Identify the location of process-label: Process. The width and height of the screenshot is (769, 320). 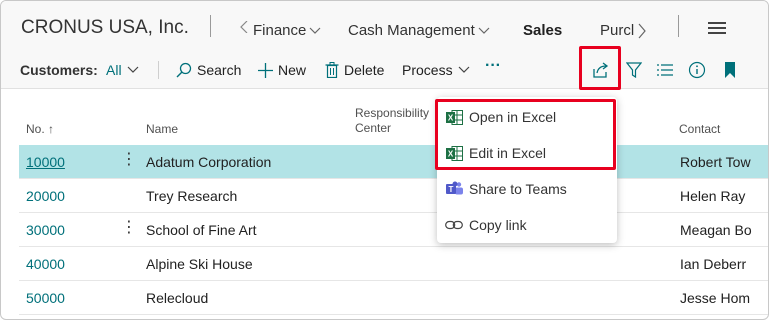
(427, 70).